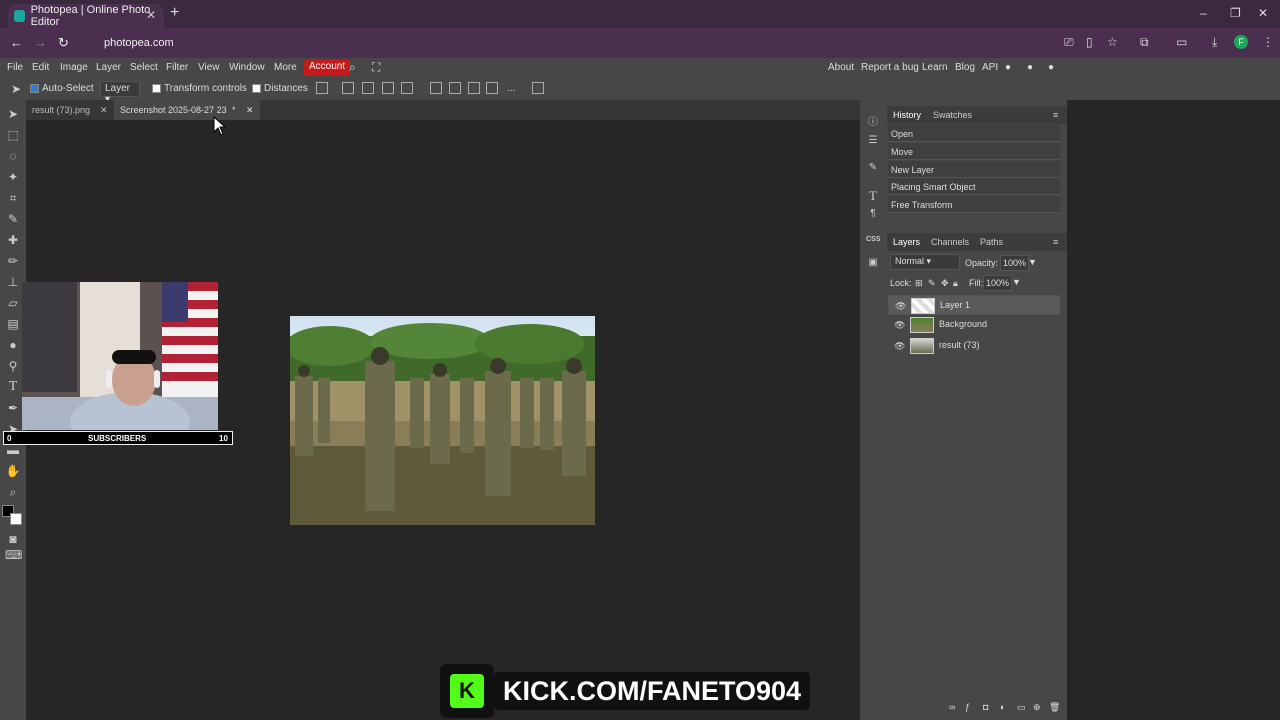 This screenshot has width=1280, height=720. I want to click on twitter-icon: ●, so click(1030, 67).